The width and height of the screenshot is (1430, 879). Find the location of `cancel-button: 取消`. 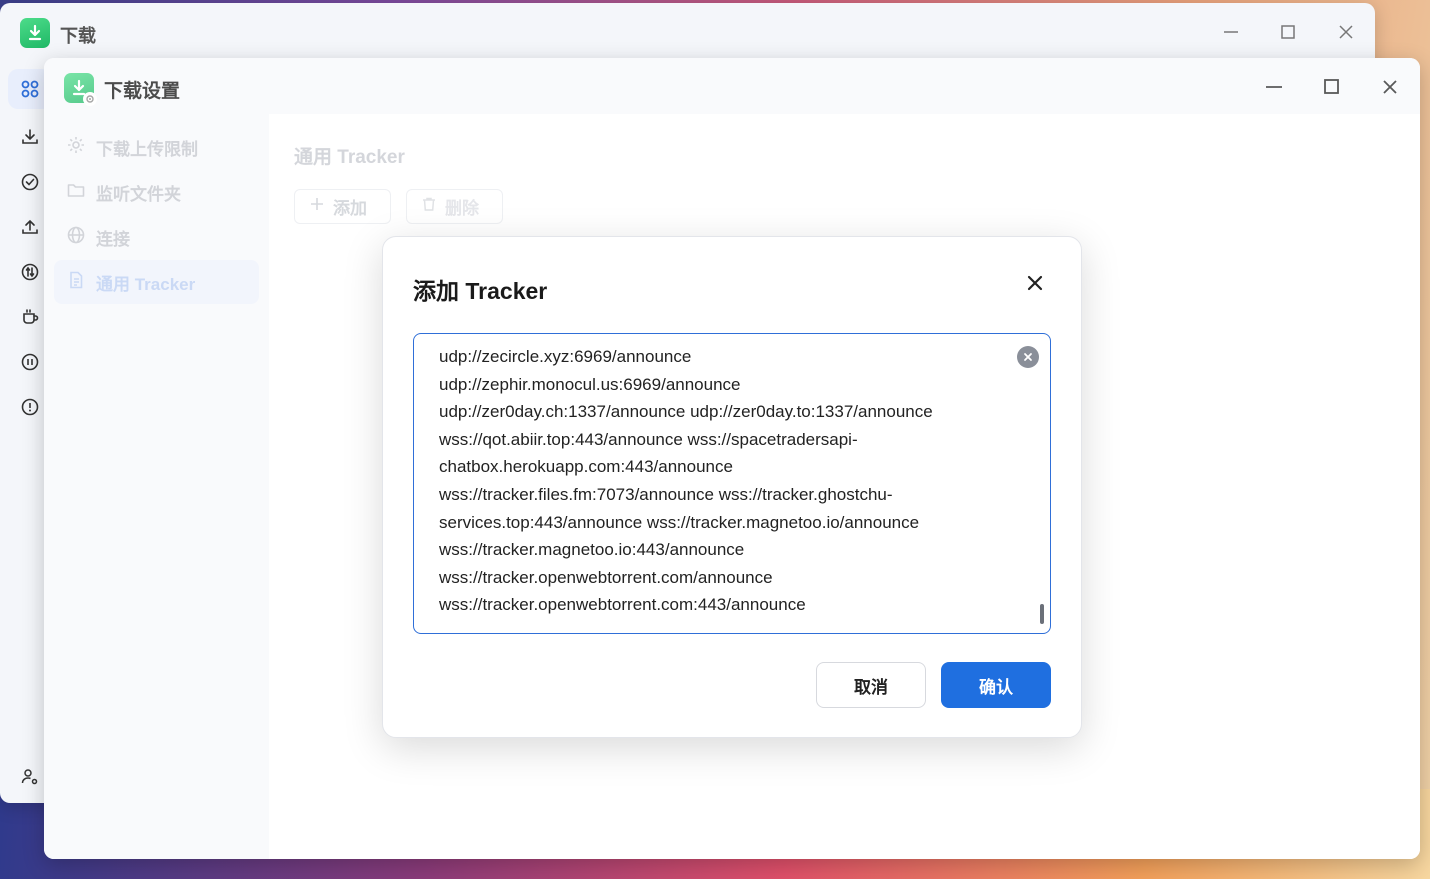

cancel-button: 取消 is located at coordinates (871, 685).